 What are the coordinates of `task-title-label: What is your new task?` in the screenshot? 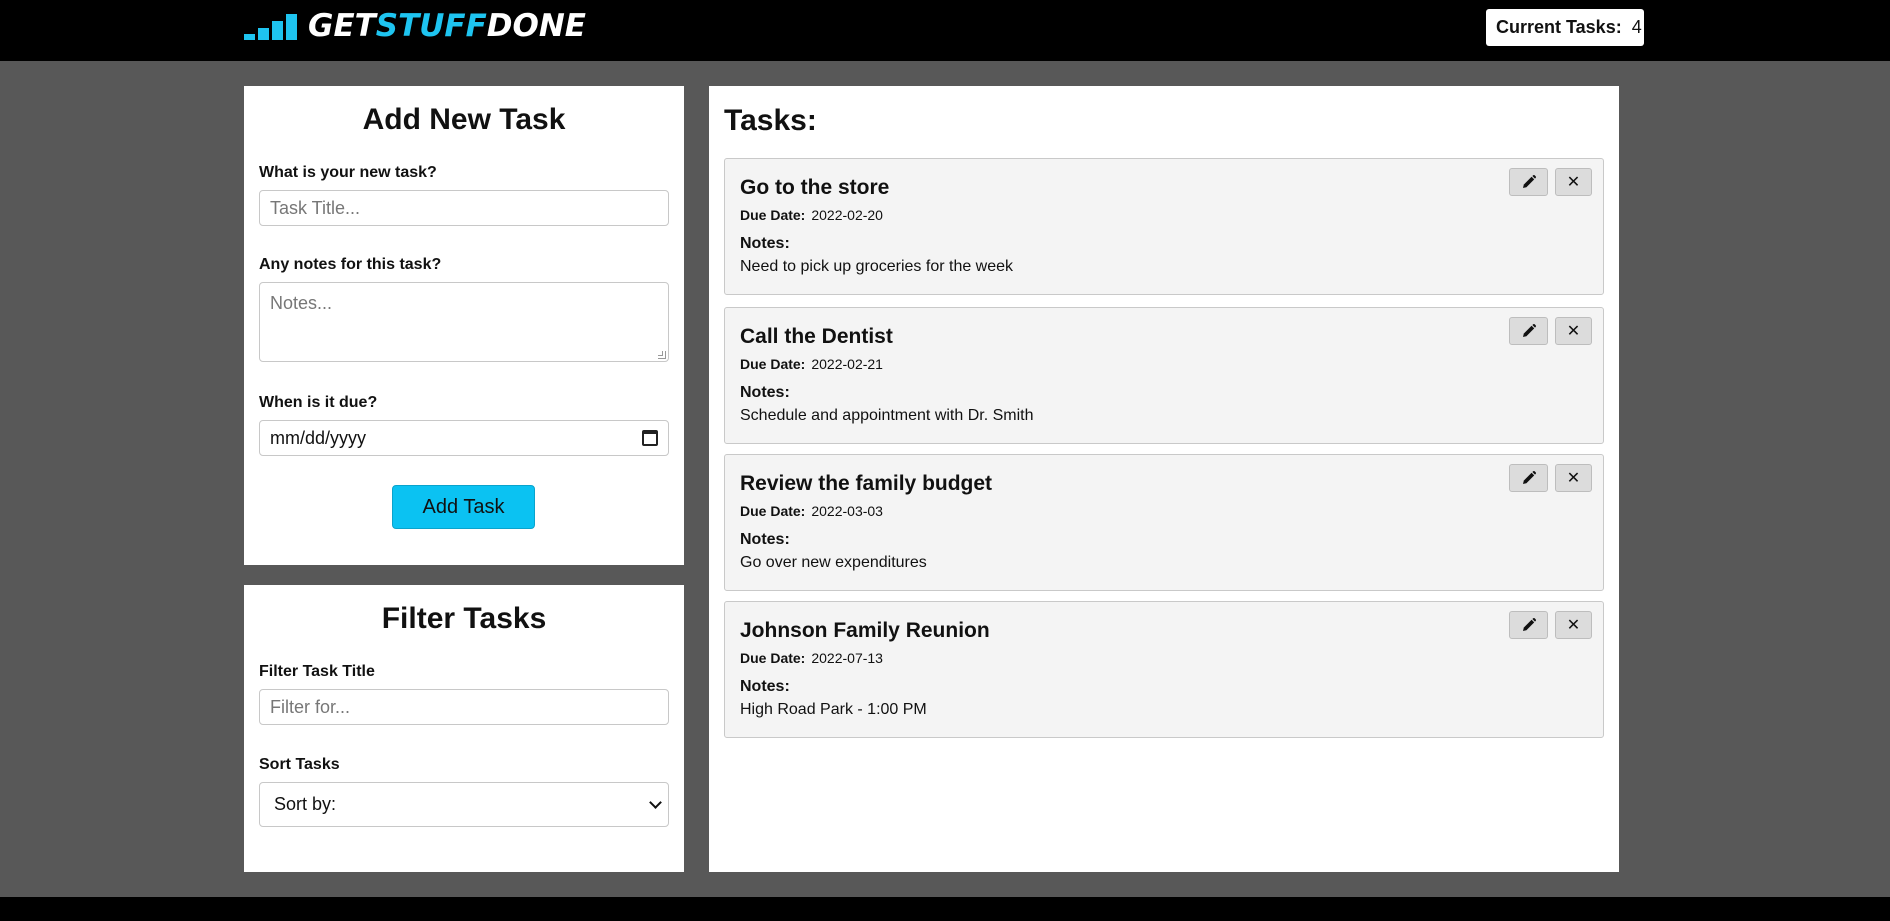 It's located at (348, 172).